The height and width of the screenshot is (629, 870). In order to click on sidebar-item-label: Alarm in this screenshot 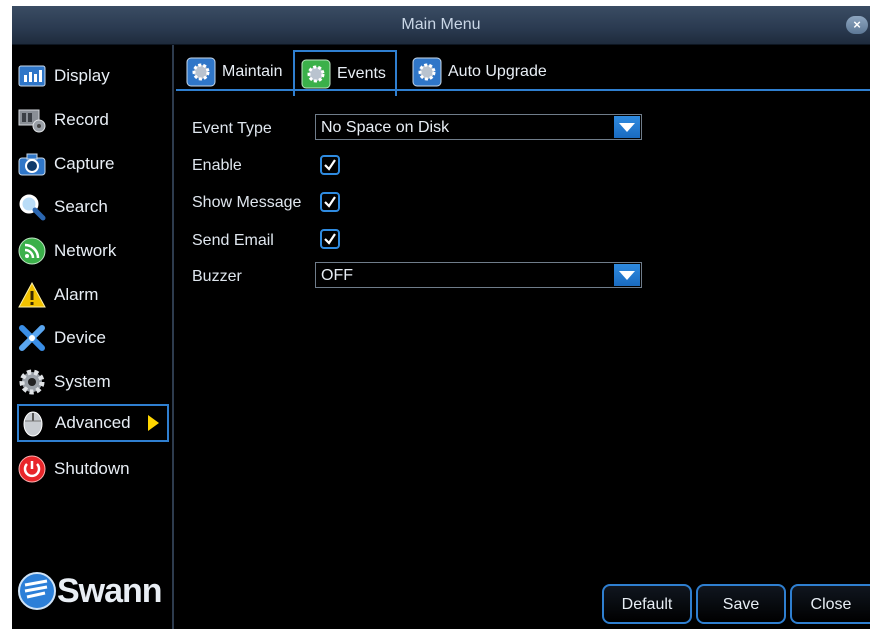, I will do `click(76, 294)`.